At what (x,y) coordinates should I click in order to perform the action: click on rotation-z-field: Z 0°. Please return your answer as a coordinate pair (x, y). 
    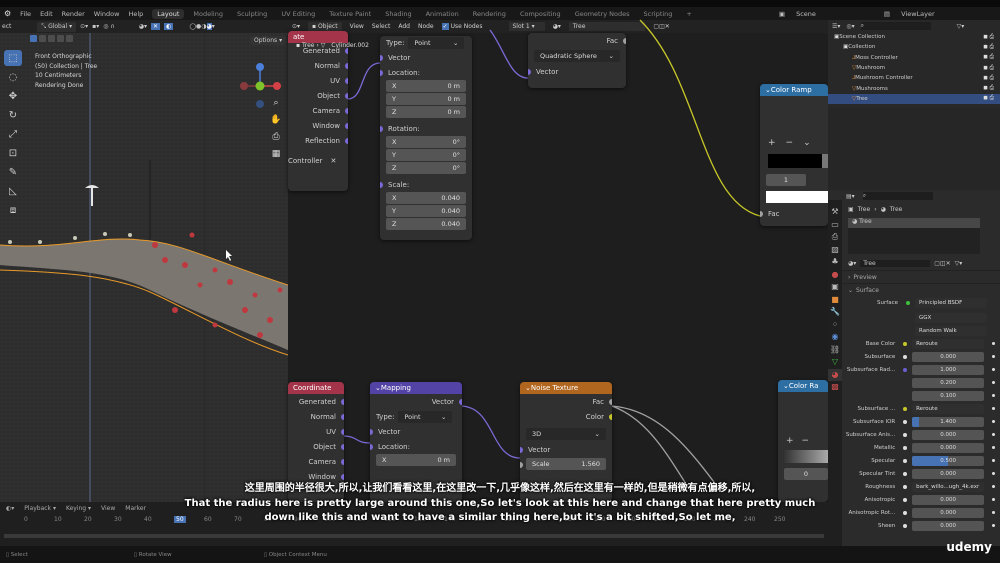
    Looking at the image, I should click on (426, 168).